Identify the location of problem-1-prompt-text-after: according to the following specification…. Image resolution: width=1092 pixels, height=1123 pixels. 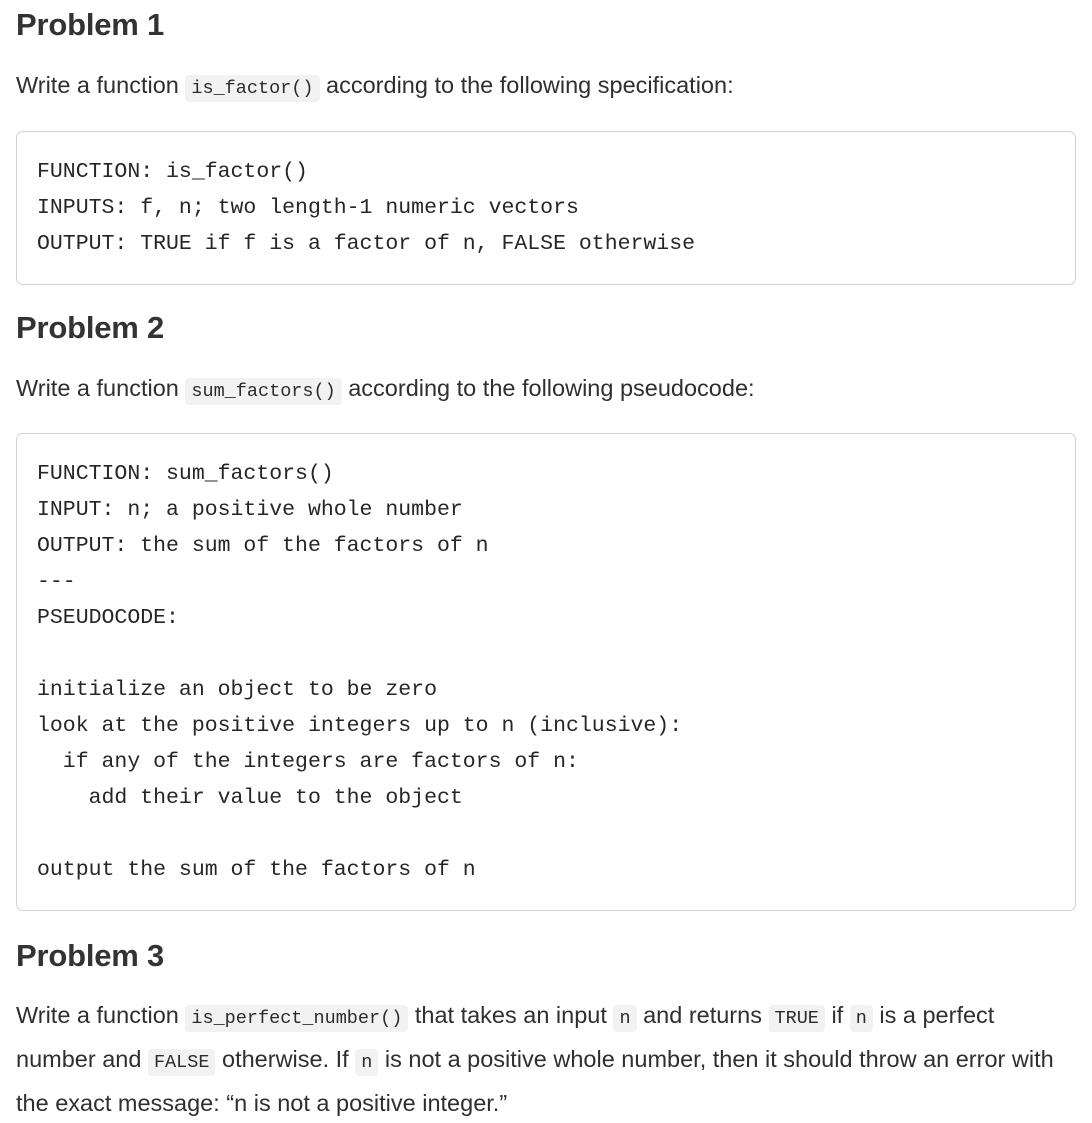
(530, 84).